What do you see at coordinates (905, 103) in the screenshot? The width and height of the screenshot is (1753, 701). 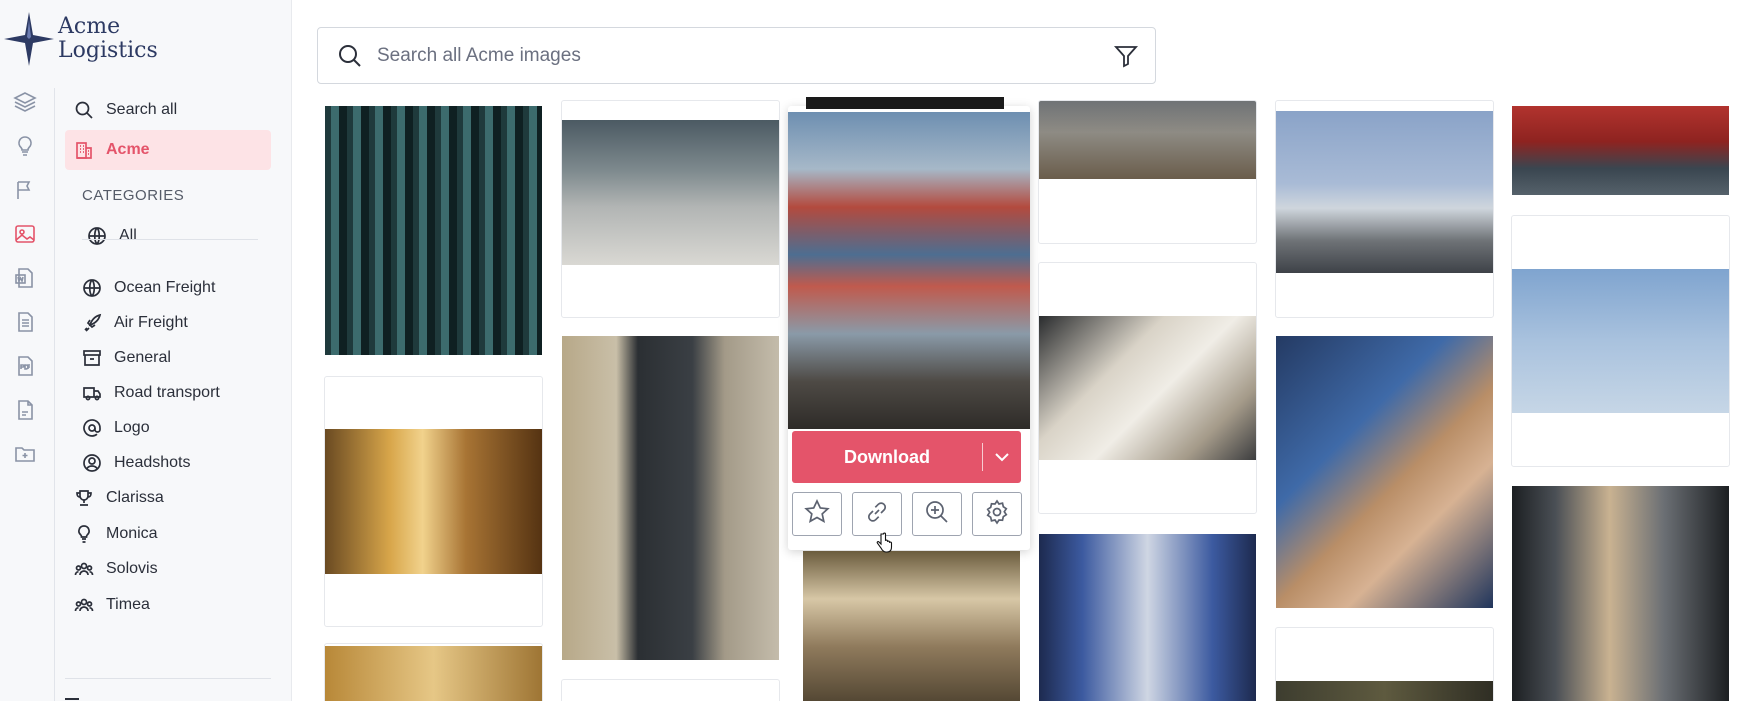 I see `image-caption-strip` at bounding box center [905, 103].